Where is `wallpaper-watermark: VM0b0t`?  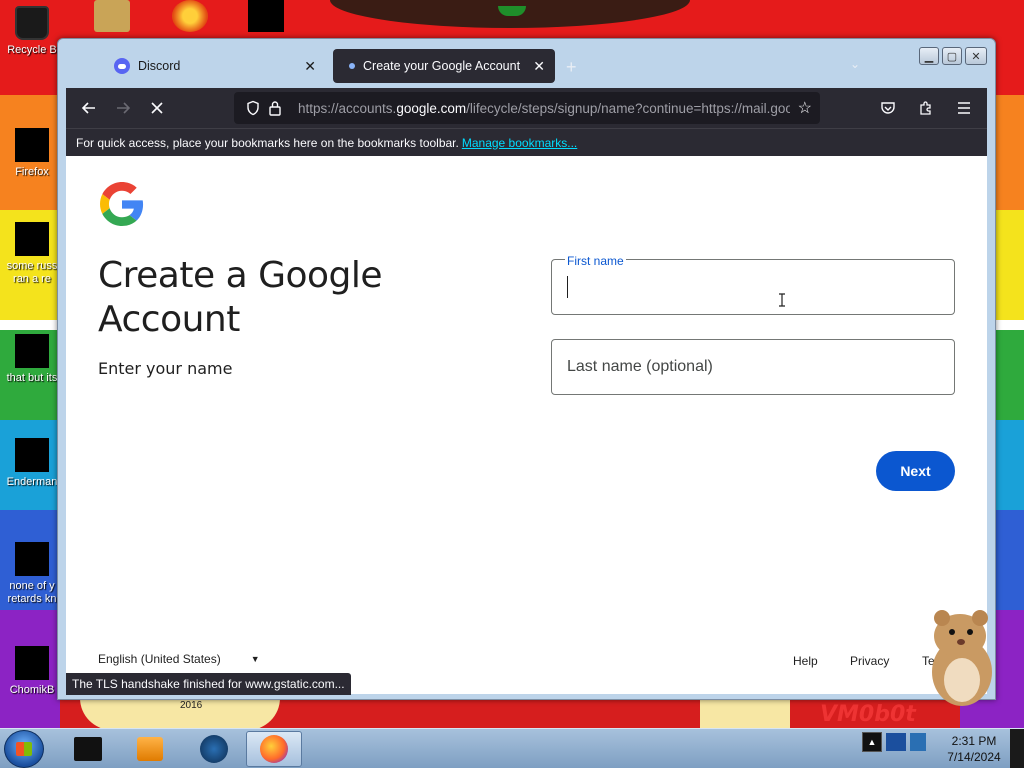
wallpaper-watermark: VM0b0t is located at coordinates (868, 714).